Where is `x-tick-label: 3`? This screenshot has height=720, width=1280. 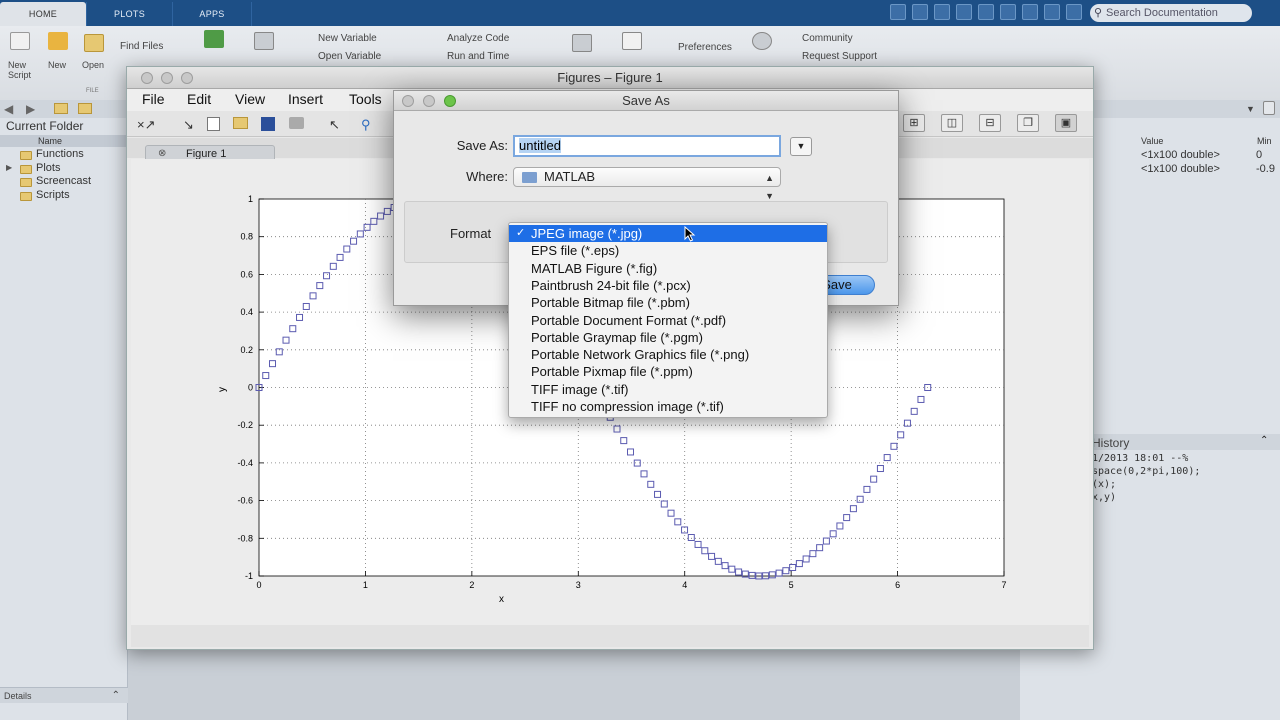 x-tick-label: 3 is located at coordinates (578, 585).